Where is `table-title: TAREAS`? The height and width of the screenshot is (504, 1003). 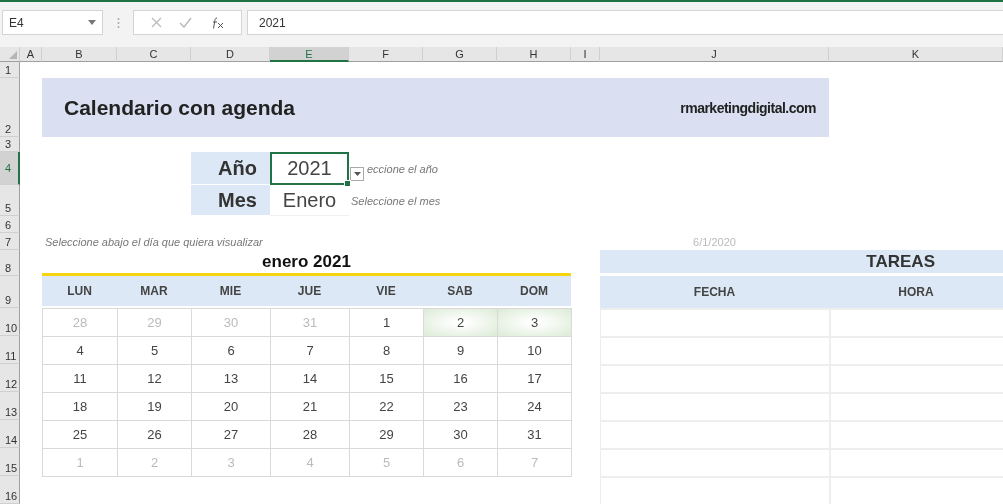 table-title: TAREAS is located at coordinates (801, 263).